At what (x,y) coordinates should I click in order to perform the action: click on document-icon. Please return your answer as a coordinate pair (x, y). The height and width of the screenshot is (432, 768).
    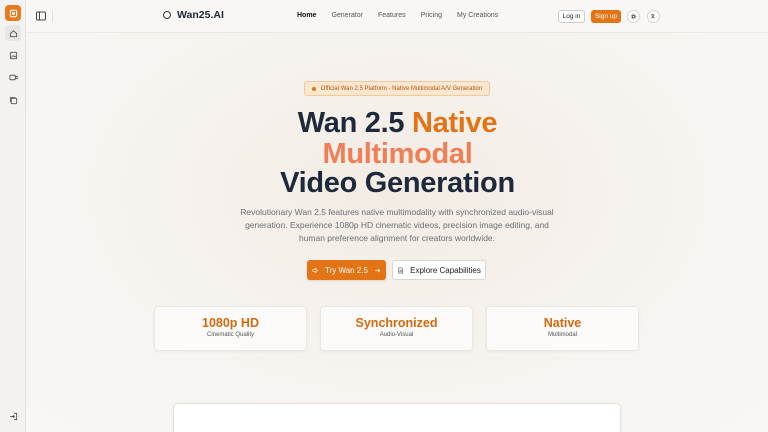
    Looking at the image, I should click on (401, 270).